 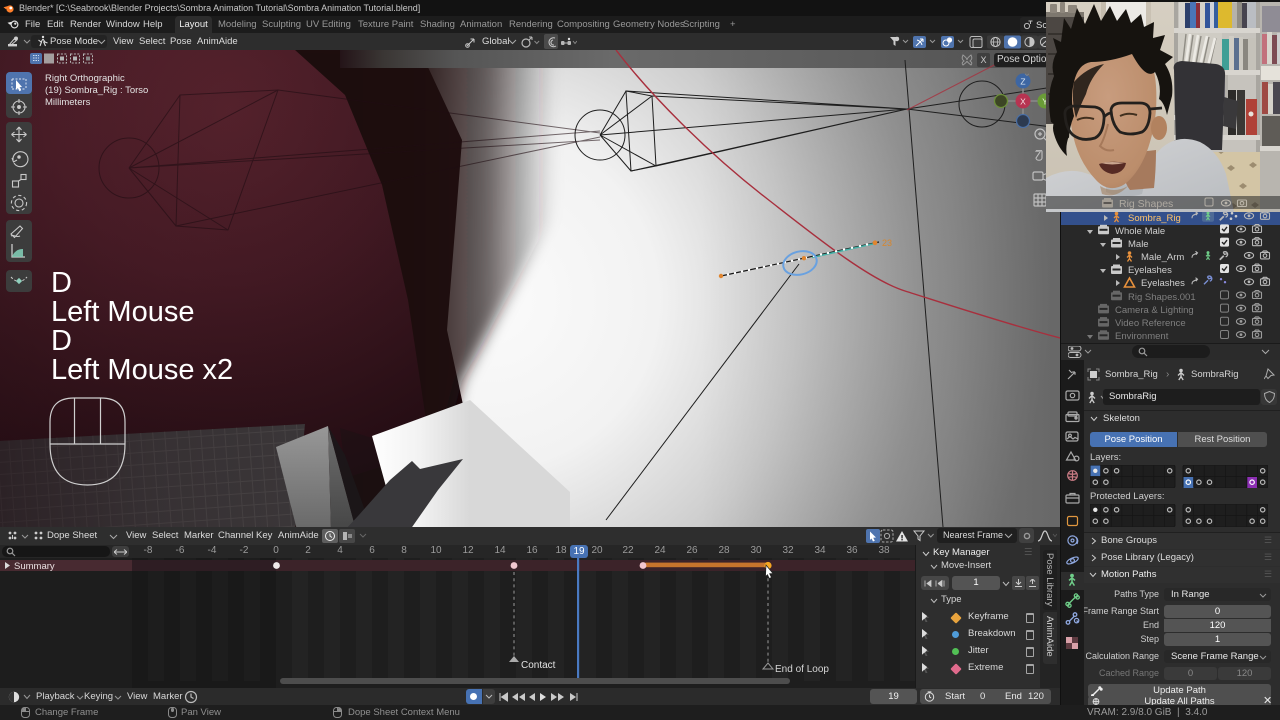 I want to click on svg-text: End of Loop, so click(x=802, y=669).